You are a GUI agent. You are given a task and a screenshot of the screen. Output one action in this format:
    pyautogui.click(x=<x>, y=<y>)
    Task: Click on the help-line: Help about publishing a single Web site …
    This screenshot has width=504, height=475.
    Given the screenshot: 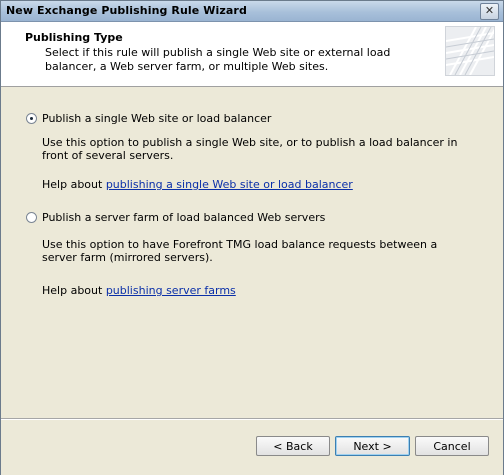 What is the action you would take?
    pyautogui.click(x=197, y=184)
    